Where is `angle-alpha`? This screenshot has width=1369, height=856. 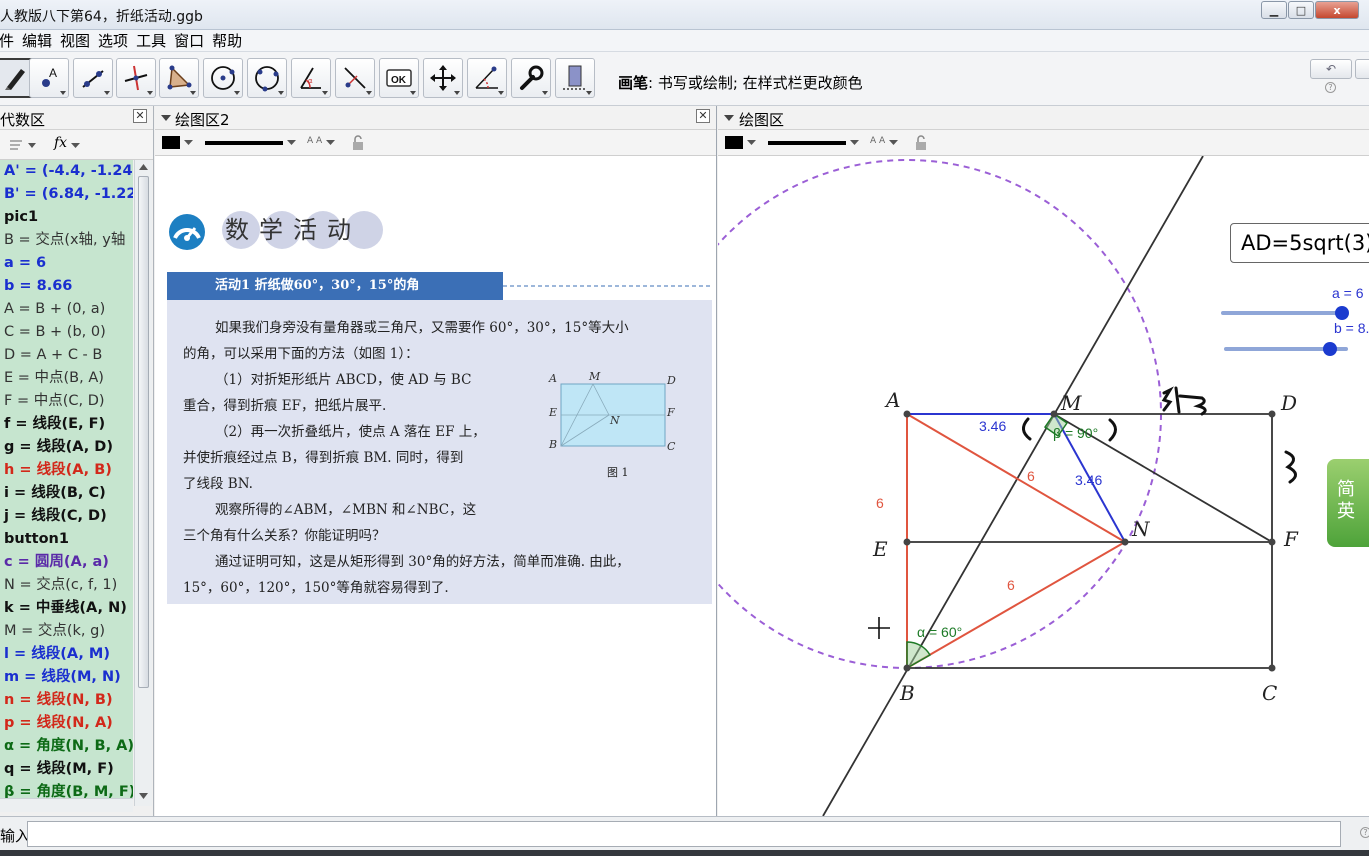
angle-alpha is located at coordinates (919, 655).